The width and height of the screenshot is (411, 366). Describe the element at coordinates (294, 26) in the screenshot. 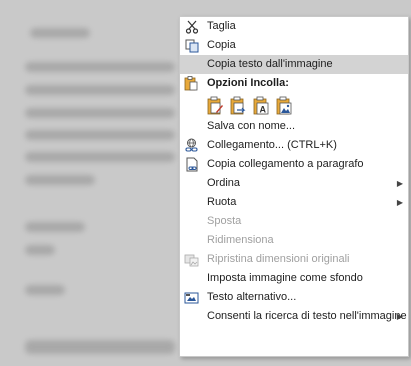

I see `menu-item-cut: Taglia` at that location.